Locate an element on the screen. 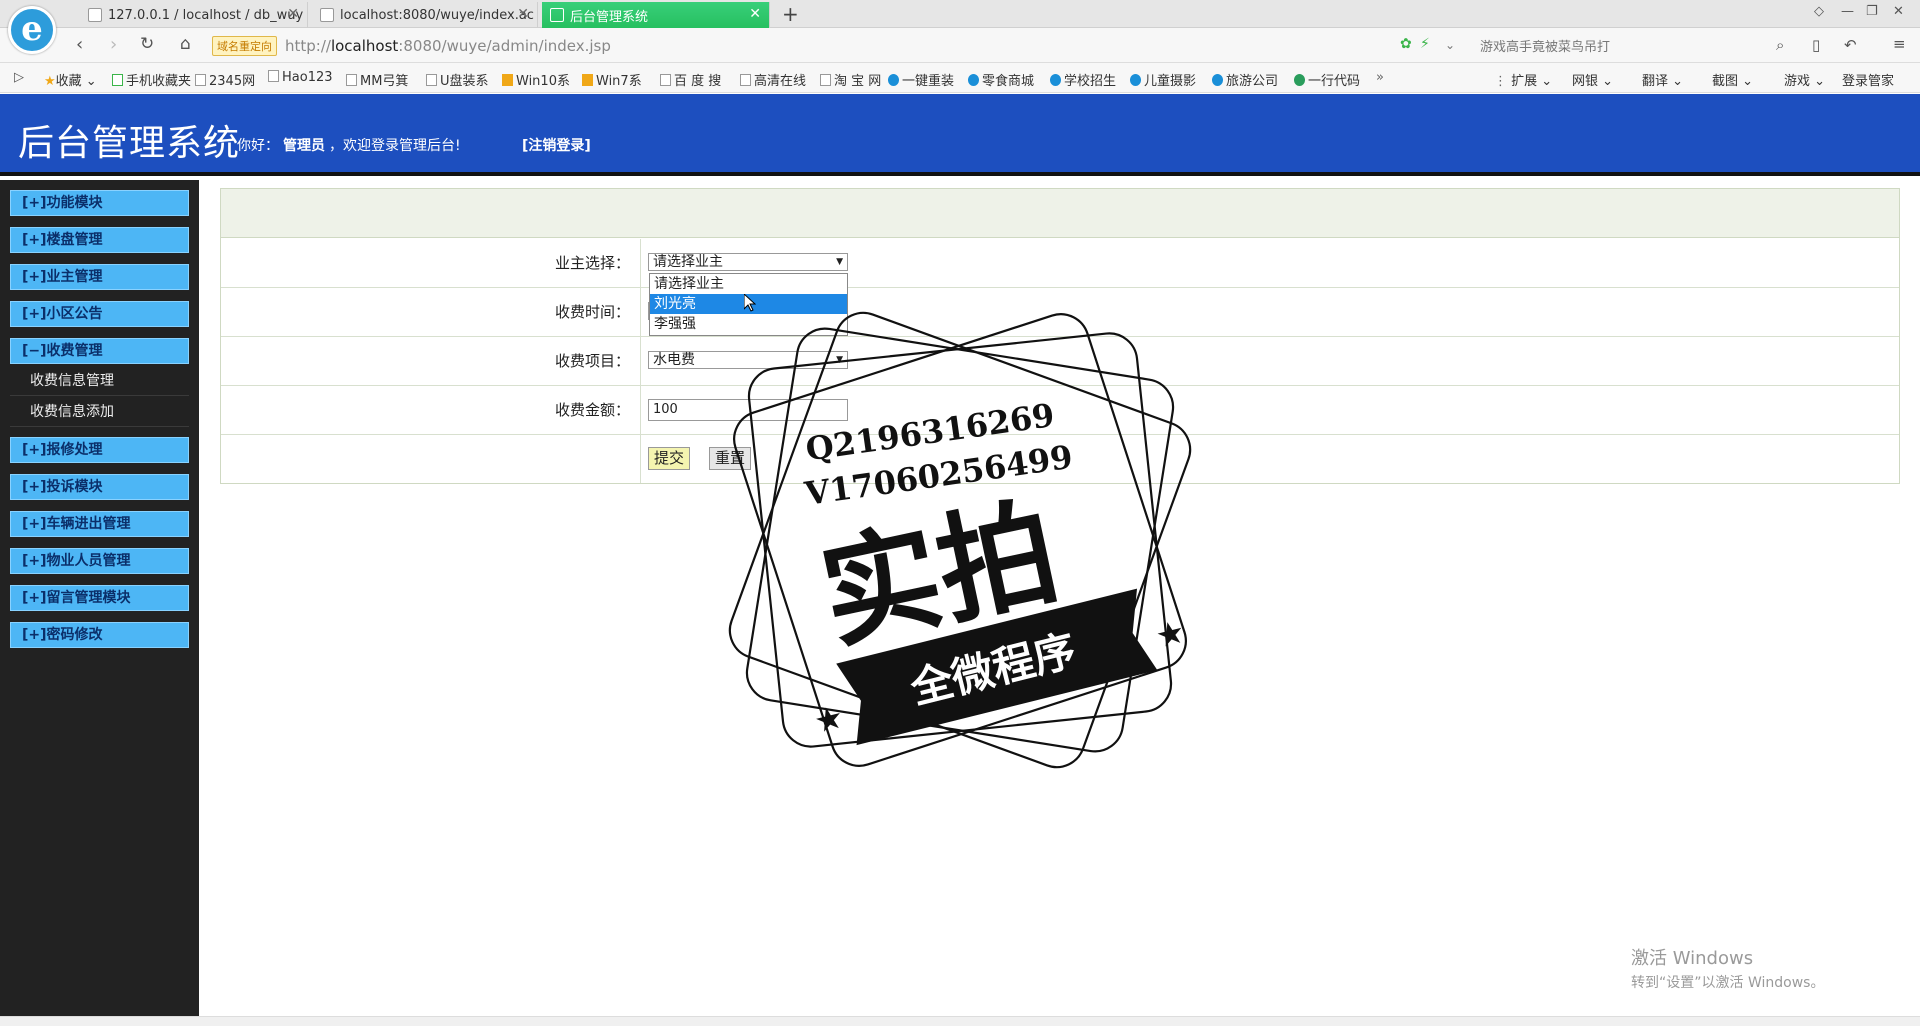 The image size is (1920, 1026). reload-icon: ↻ is located at coordinates (147, 44).